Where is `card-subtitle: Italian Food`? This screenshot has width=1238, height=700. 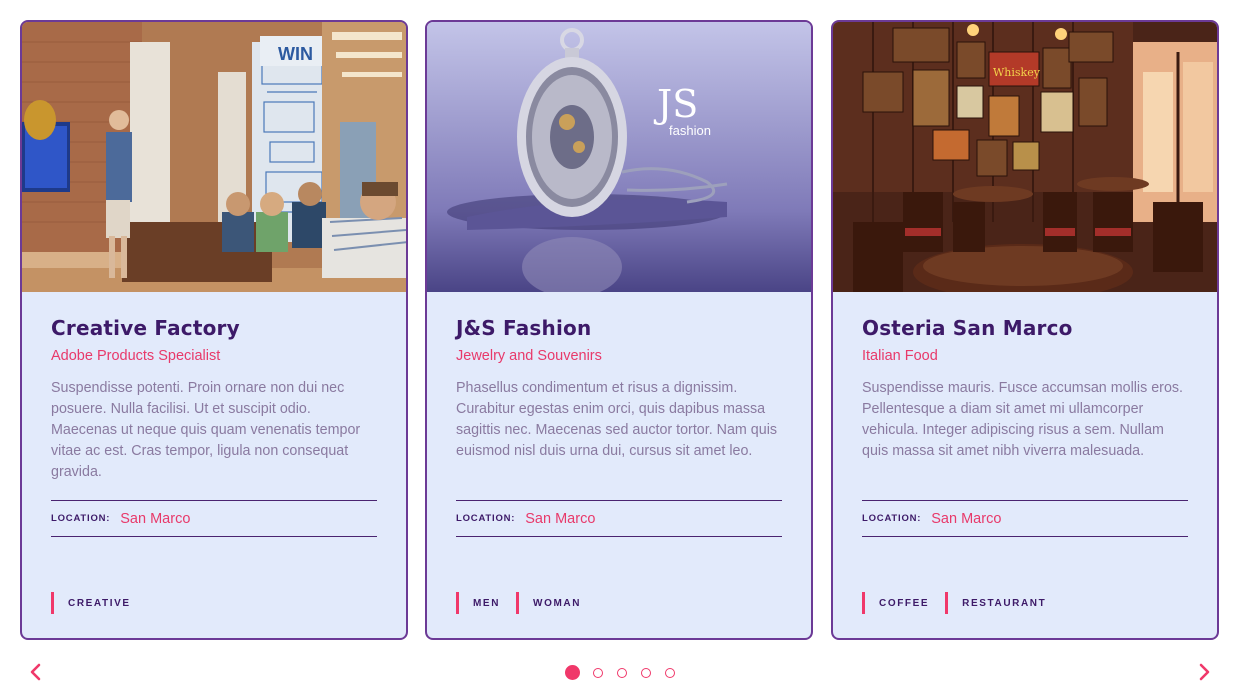
card-subtitle: Italian Food is located at coordinates (900, 356).